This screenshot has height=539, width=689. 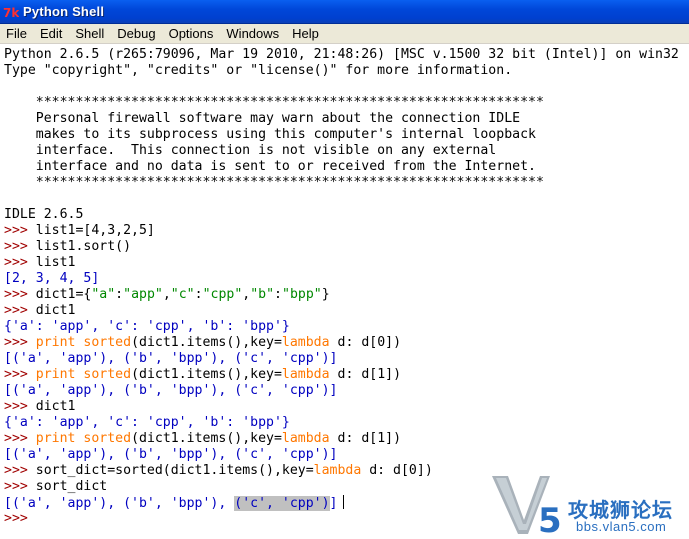 What do you see at coordinates (306, 33) in the screenshot?
I see `menu-help: Help` at bounding box center [306, 33].